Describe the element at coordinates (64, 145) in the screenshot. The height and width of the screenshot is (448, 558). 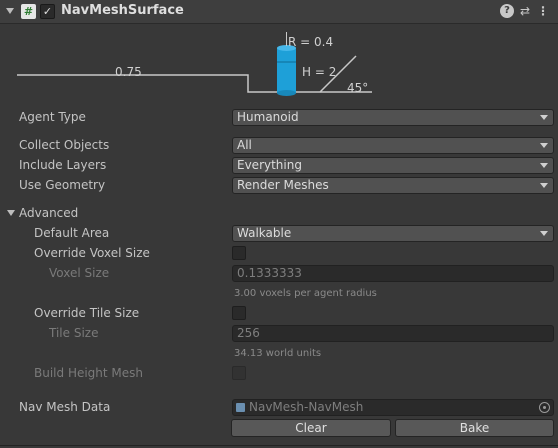
I see `collect-objects-label: Collect Objects` at that location.